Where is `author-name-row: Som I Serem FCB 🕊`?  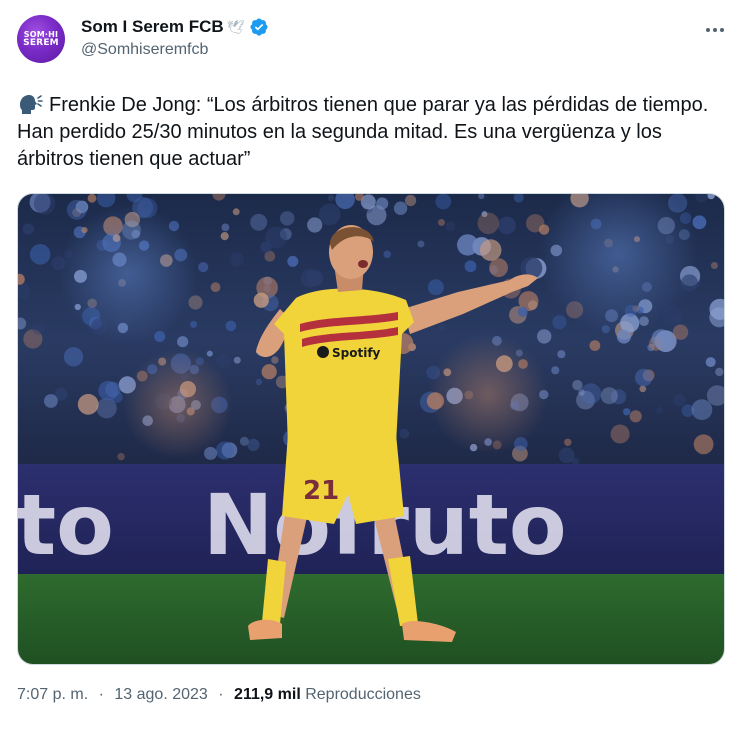 author-name-row: Som I Serem FCB 🕊 is located at coordinates (175, 27).